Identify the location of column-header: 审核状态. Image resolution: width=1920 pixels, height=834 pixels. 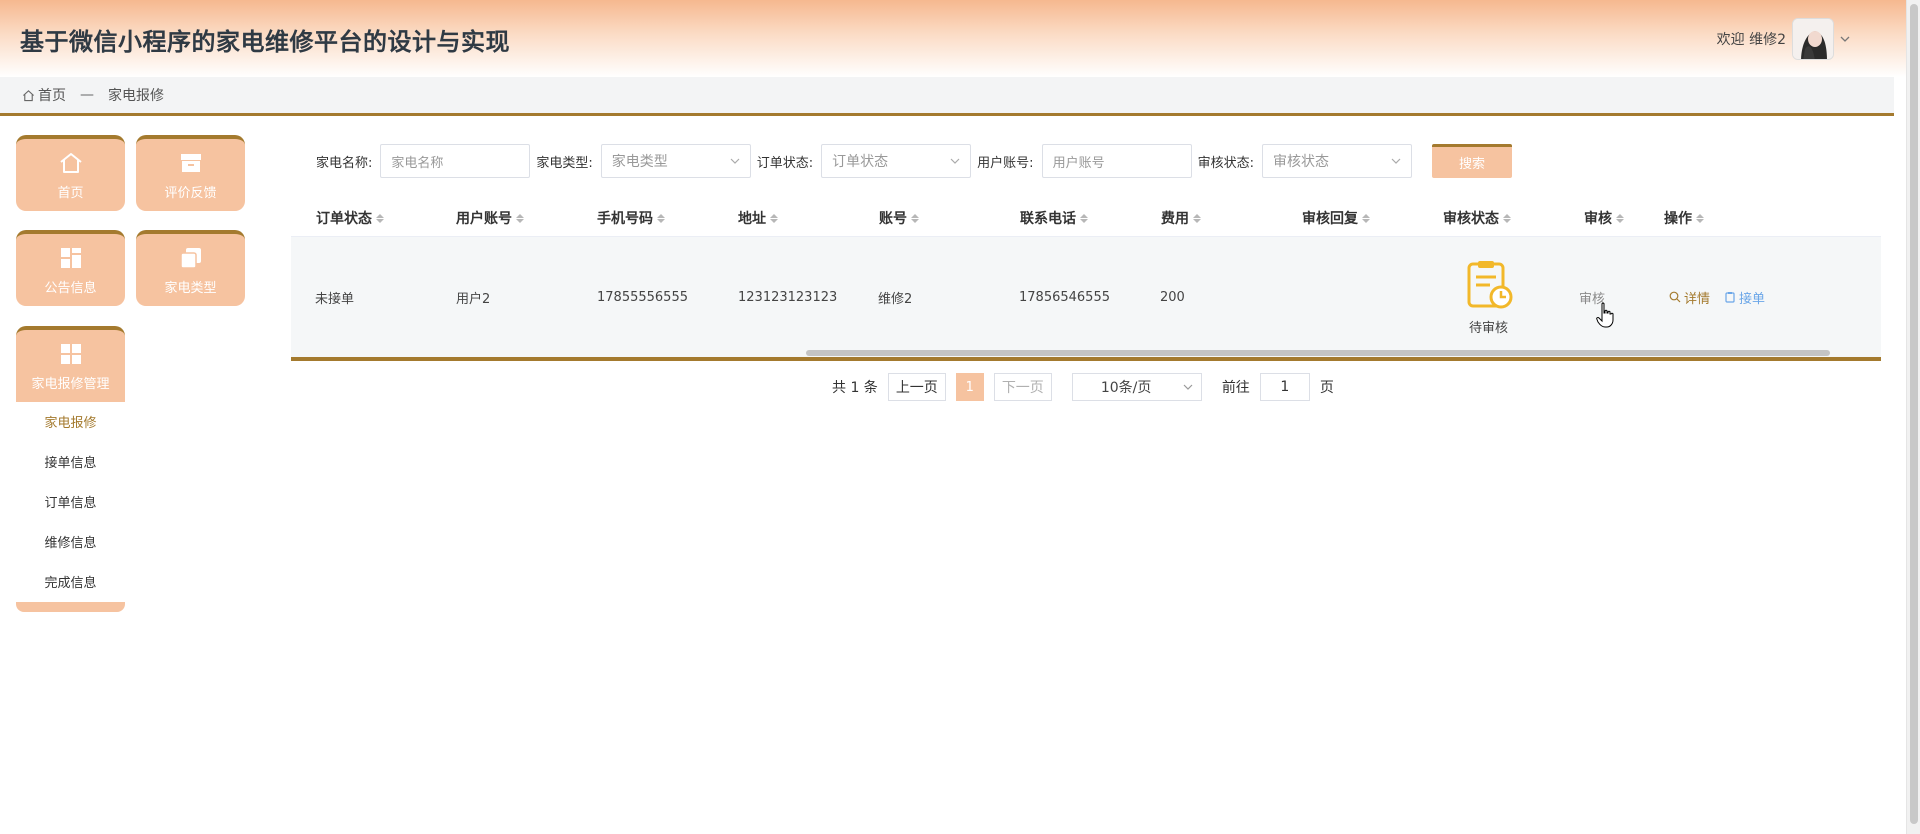
(1488, 218).